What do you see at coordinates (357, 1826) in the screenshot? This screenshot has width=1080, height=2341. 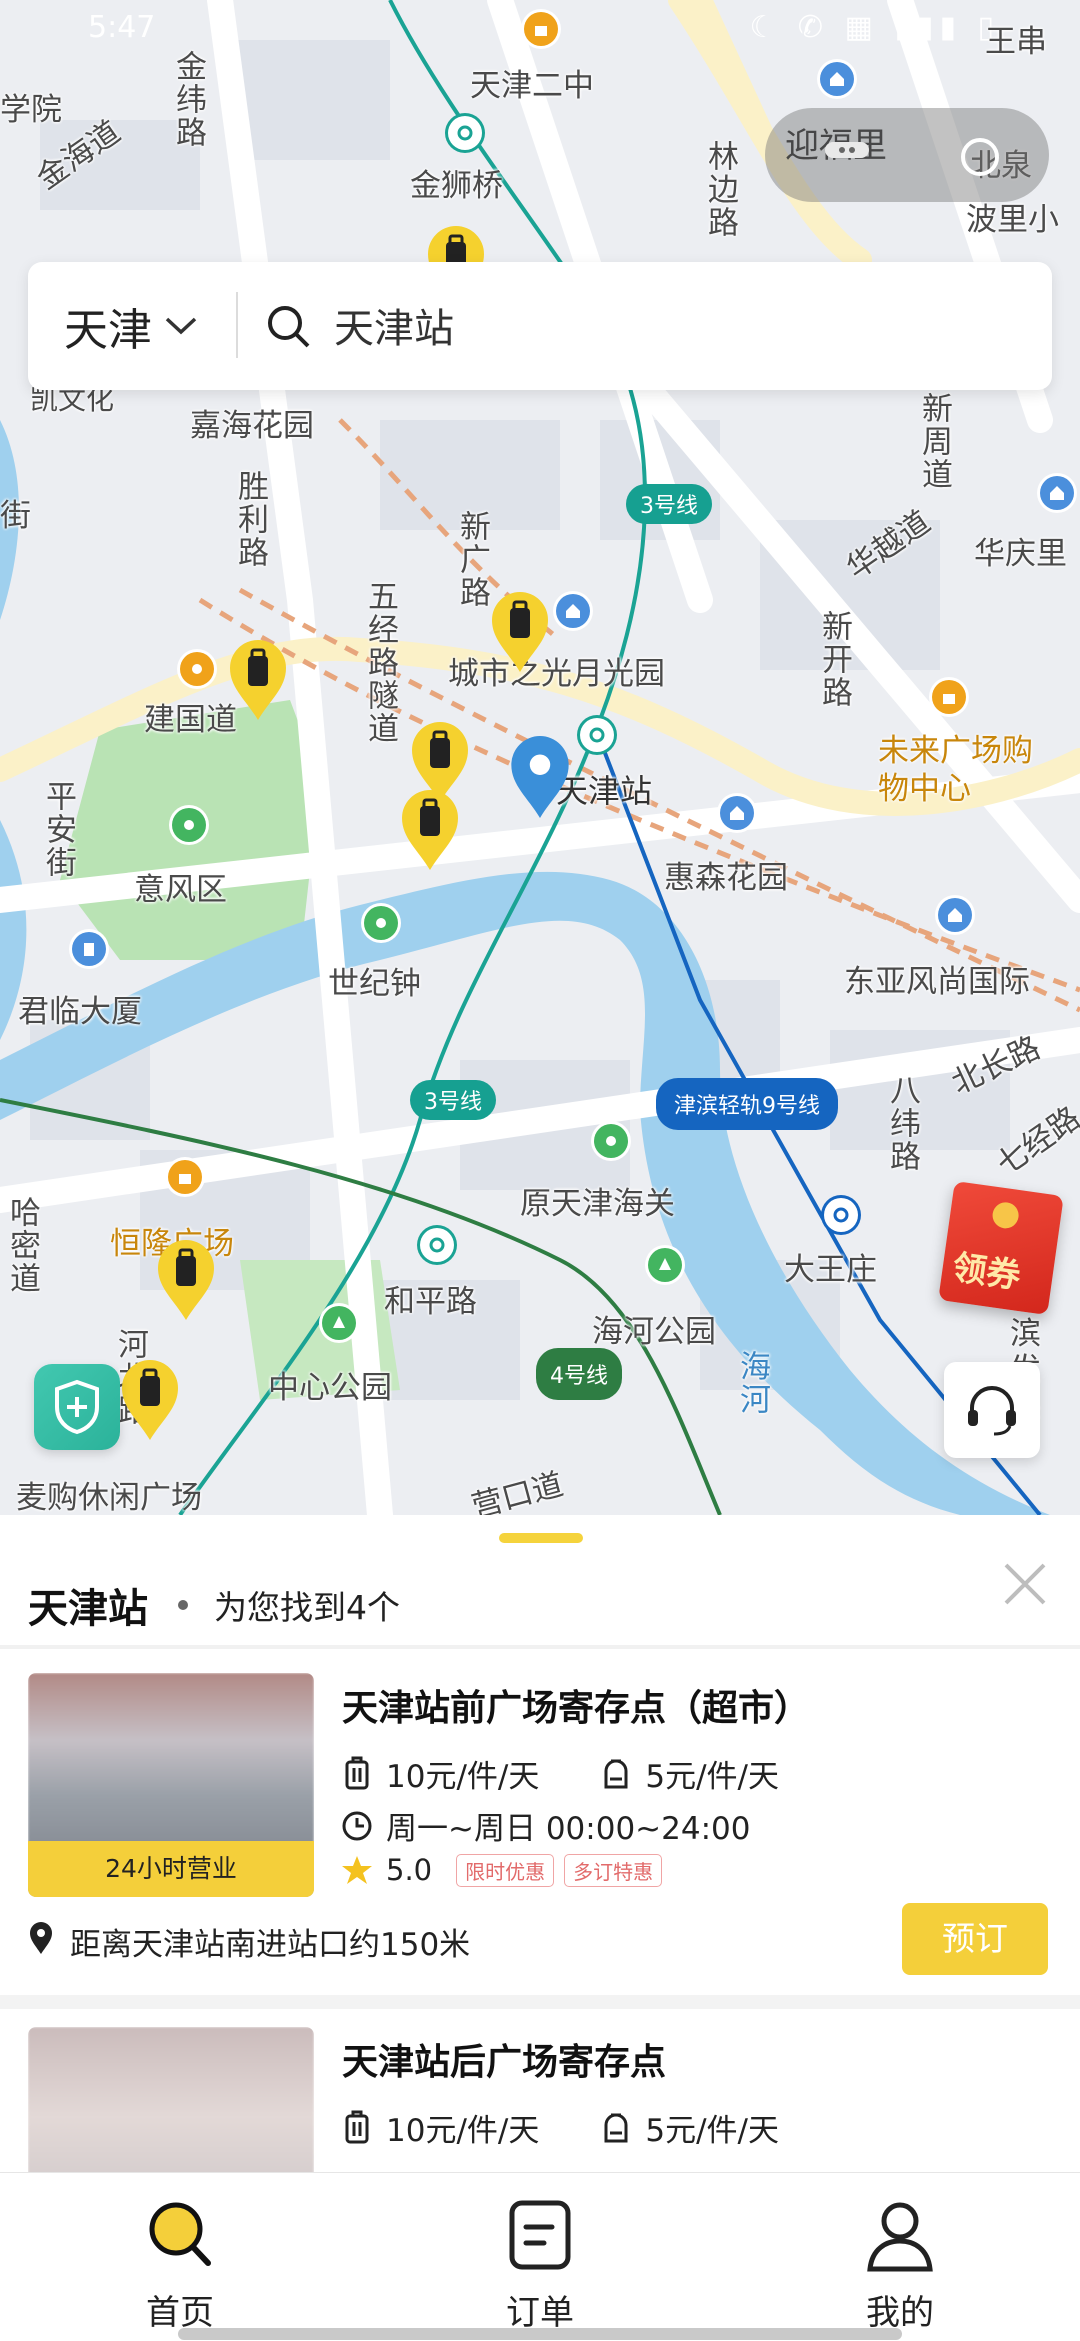 I see `clock-icon` at bounding box center [357, 1826].